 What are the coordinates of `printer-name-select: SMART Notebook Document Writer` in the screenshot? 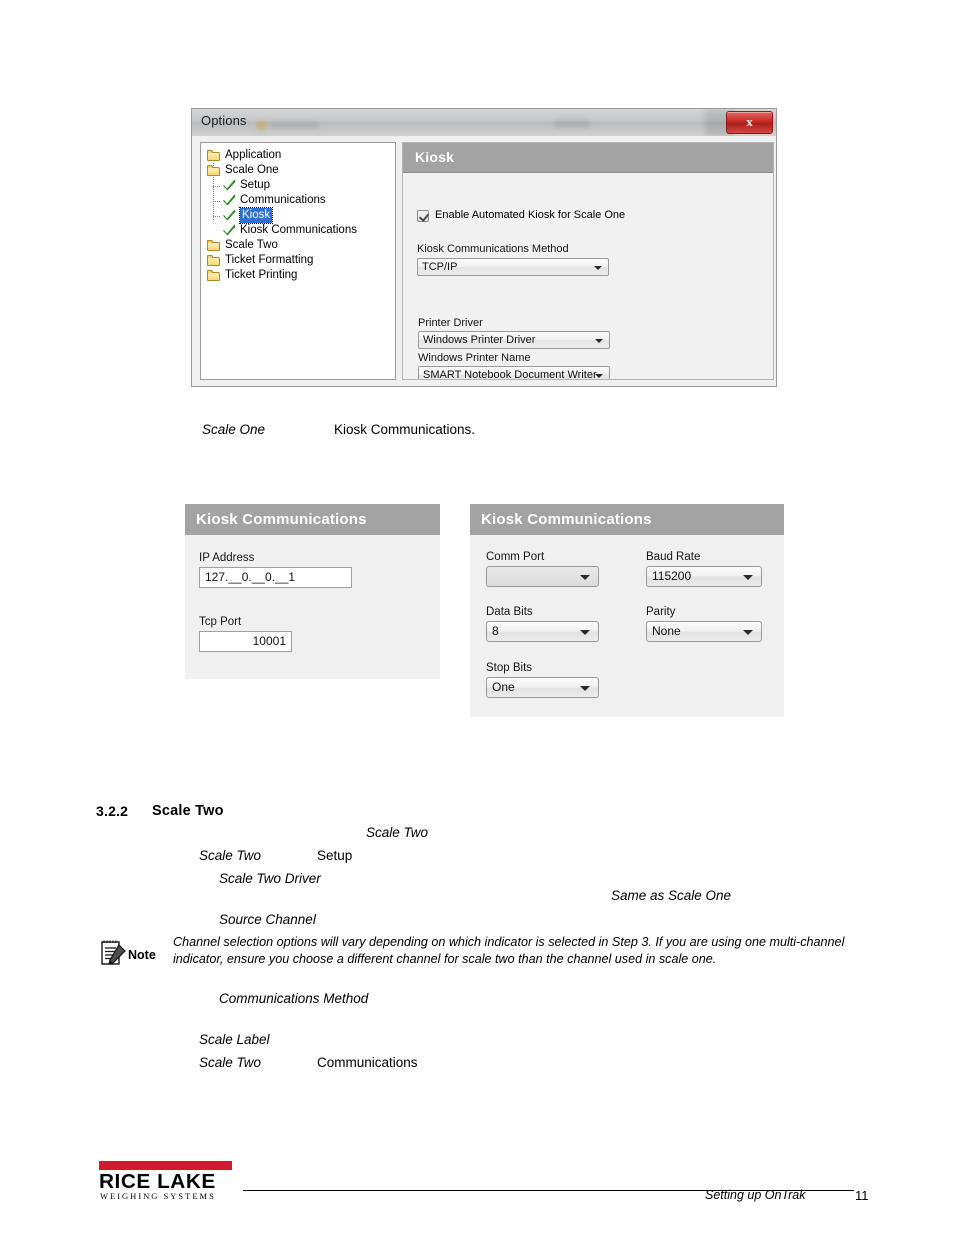 It's located at (514, 373).